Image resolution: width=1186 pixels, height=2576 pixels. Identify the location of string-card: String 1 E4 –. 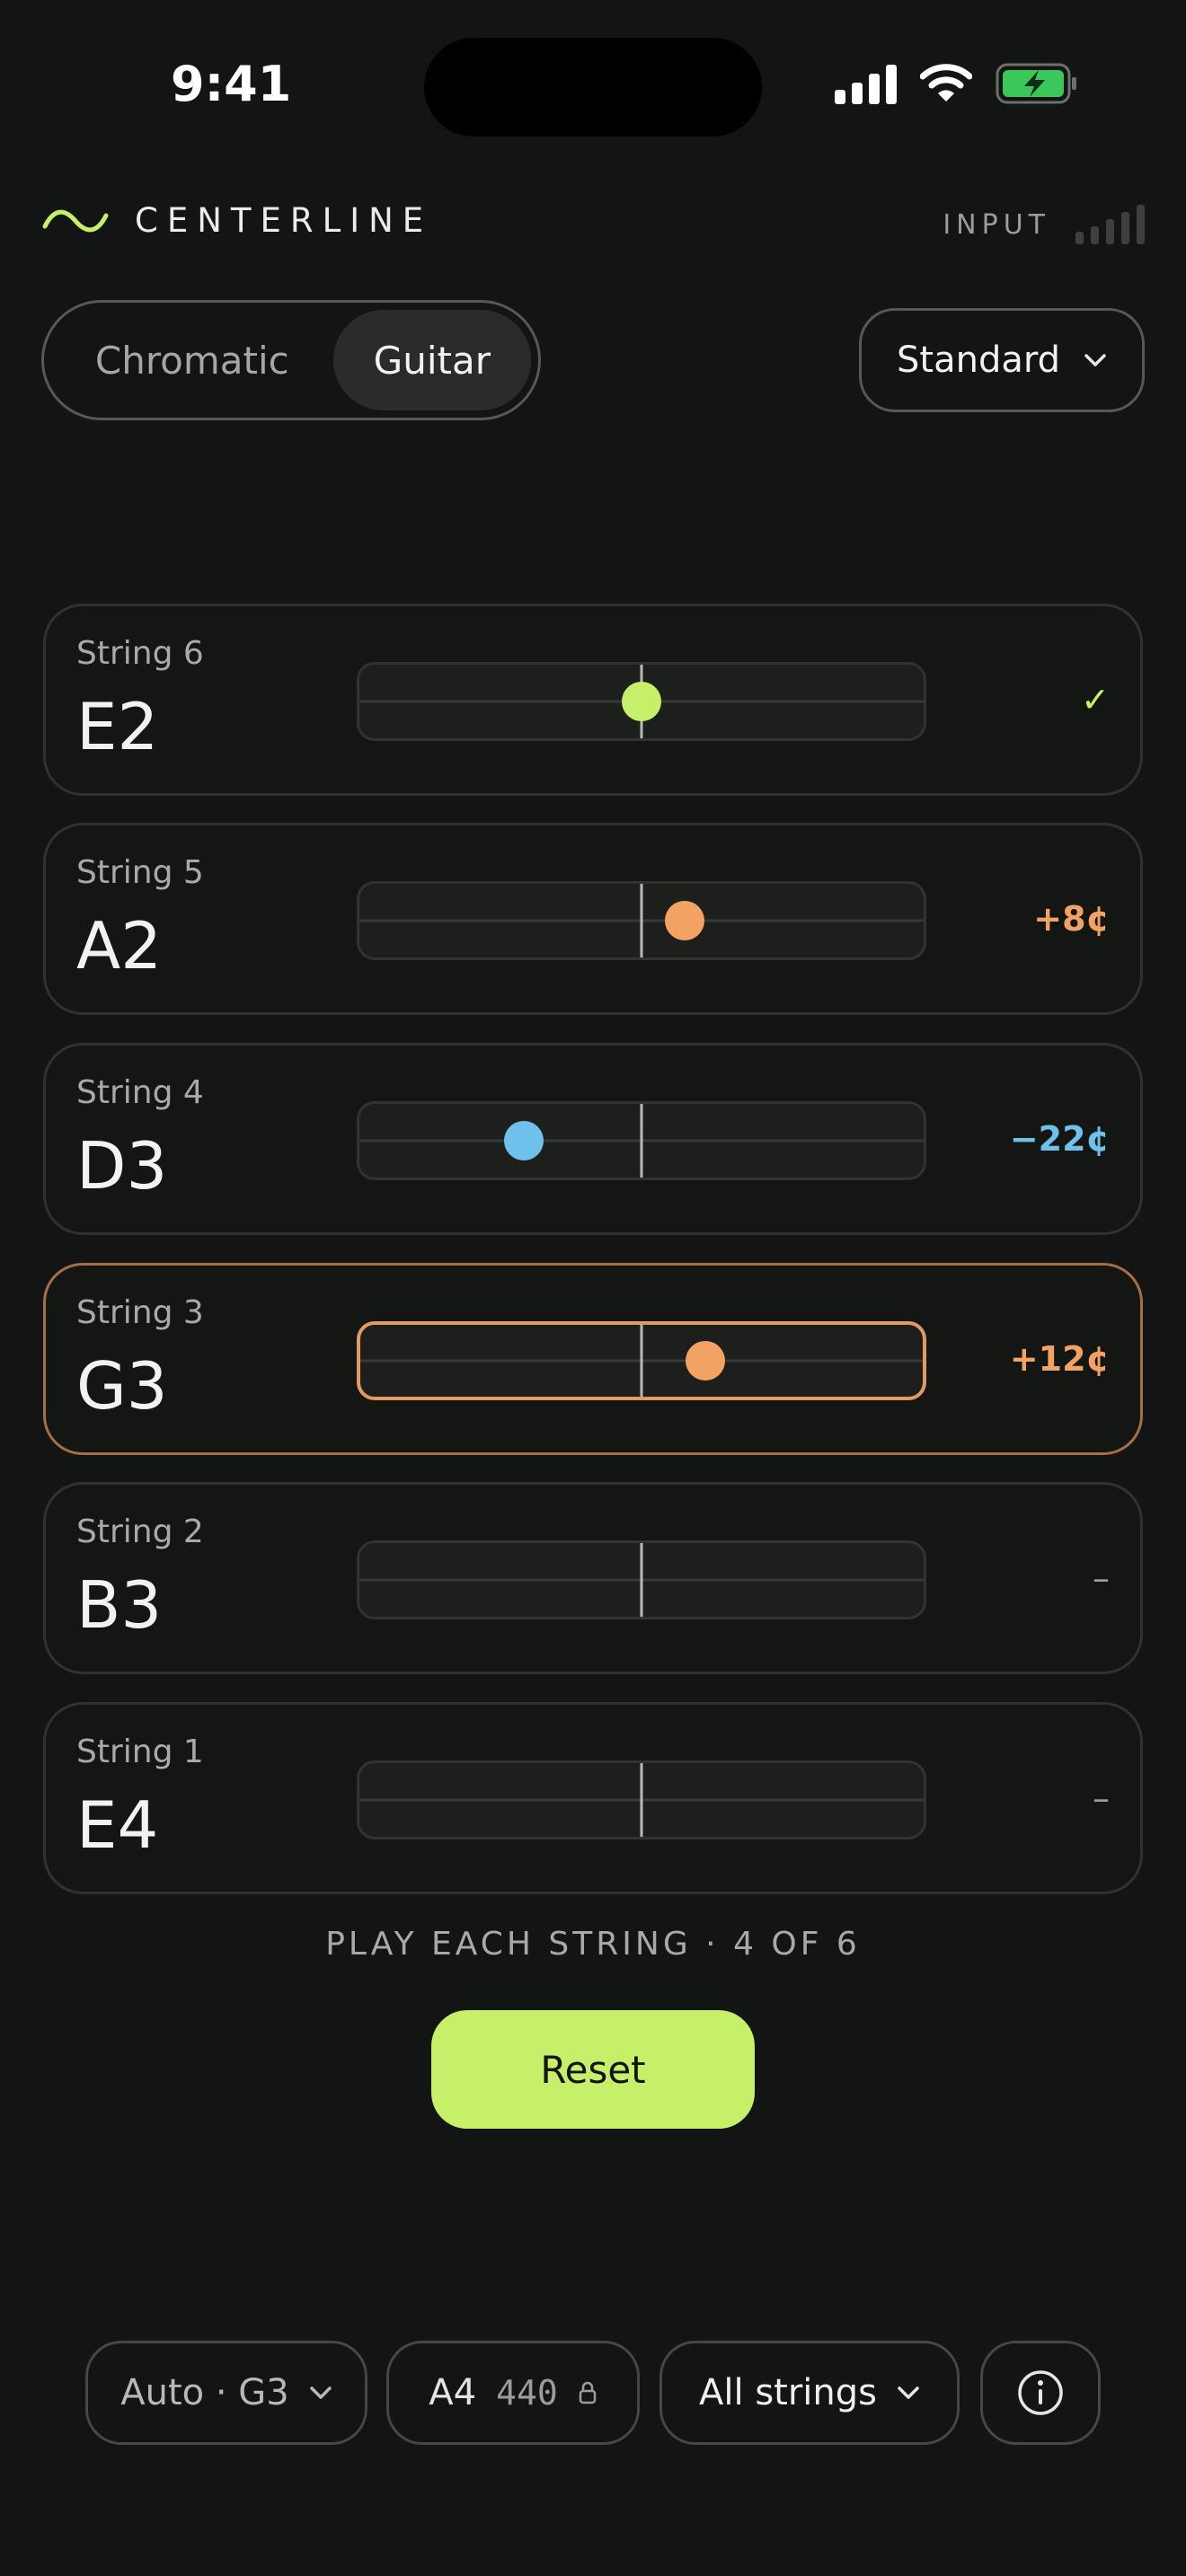
(593, 1798).